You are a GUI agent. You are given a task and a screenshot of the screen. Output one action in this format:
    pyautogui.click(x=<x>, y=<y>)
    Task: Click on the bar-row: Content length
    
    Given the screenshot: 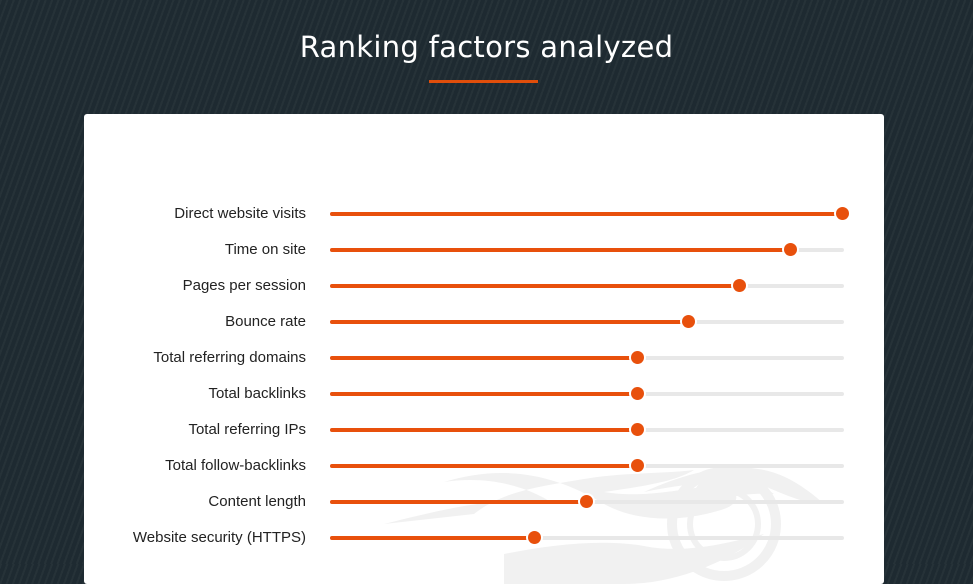 What is the action you would take?
    pyautogui.click(x=484, y=502)
    